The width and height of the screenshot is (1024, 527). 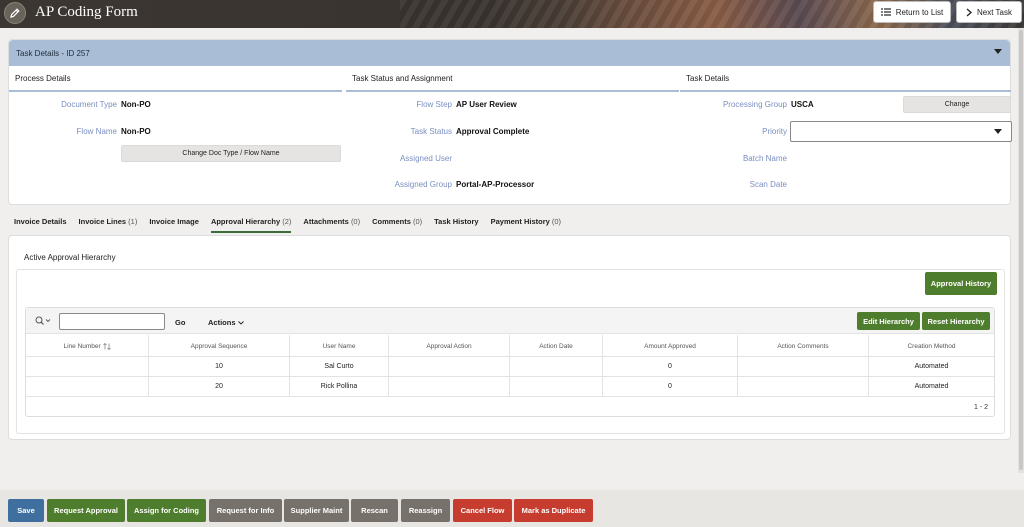 I want to click on supplier-maint-button: Supplier Maint, so click(x=316, y=510).